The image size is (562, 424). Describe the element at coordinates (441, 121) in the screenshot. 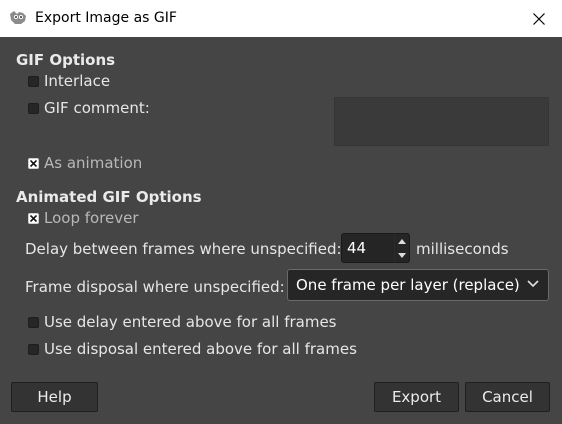

I see `gif-comment-textarea` at that location.